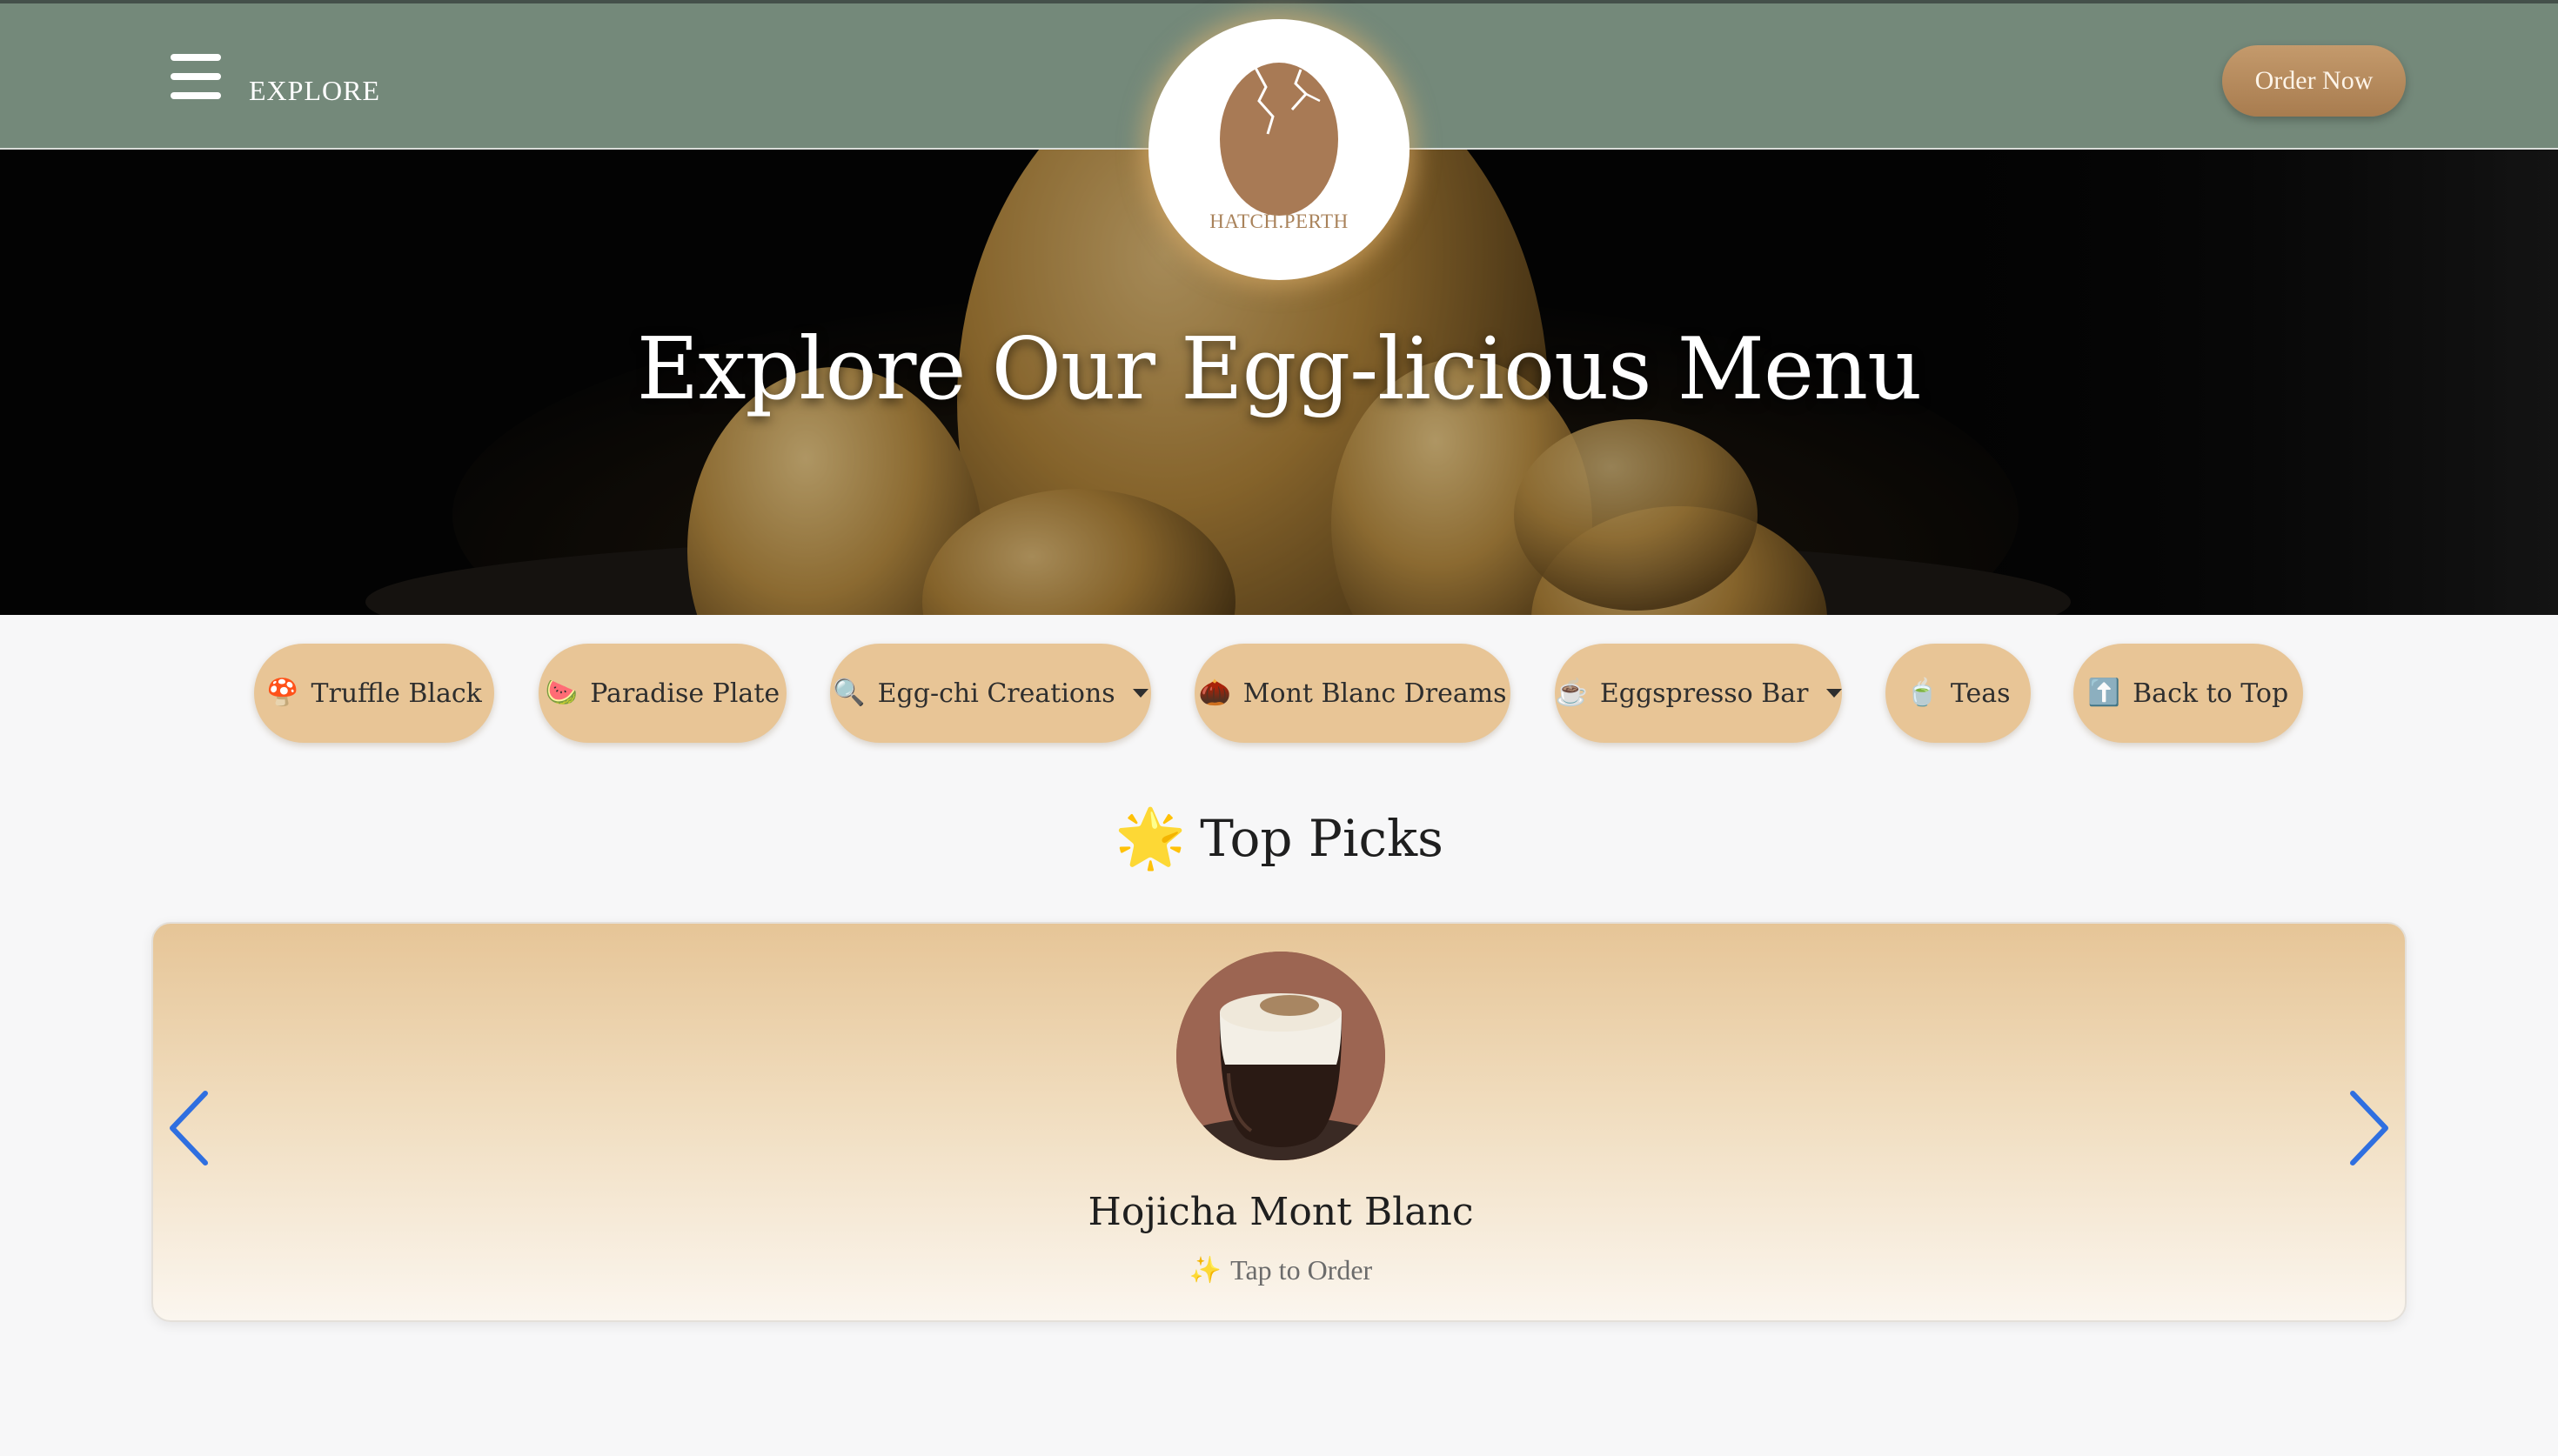  I want to click on item-title: Hojicha Mont Blanc, so click(1280, 1212).